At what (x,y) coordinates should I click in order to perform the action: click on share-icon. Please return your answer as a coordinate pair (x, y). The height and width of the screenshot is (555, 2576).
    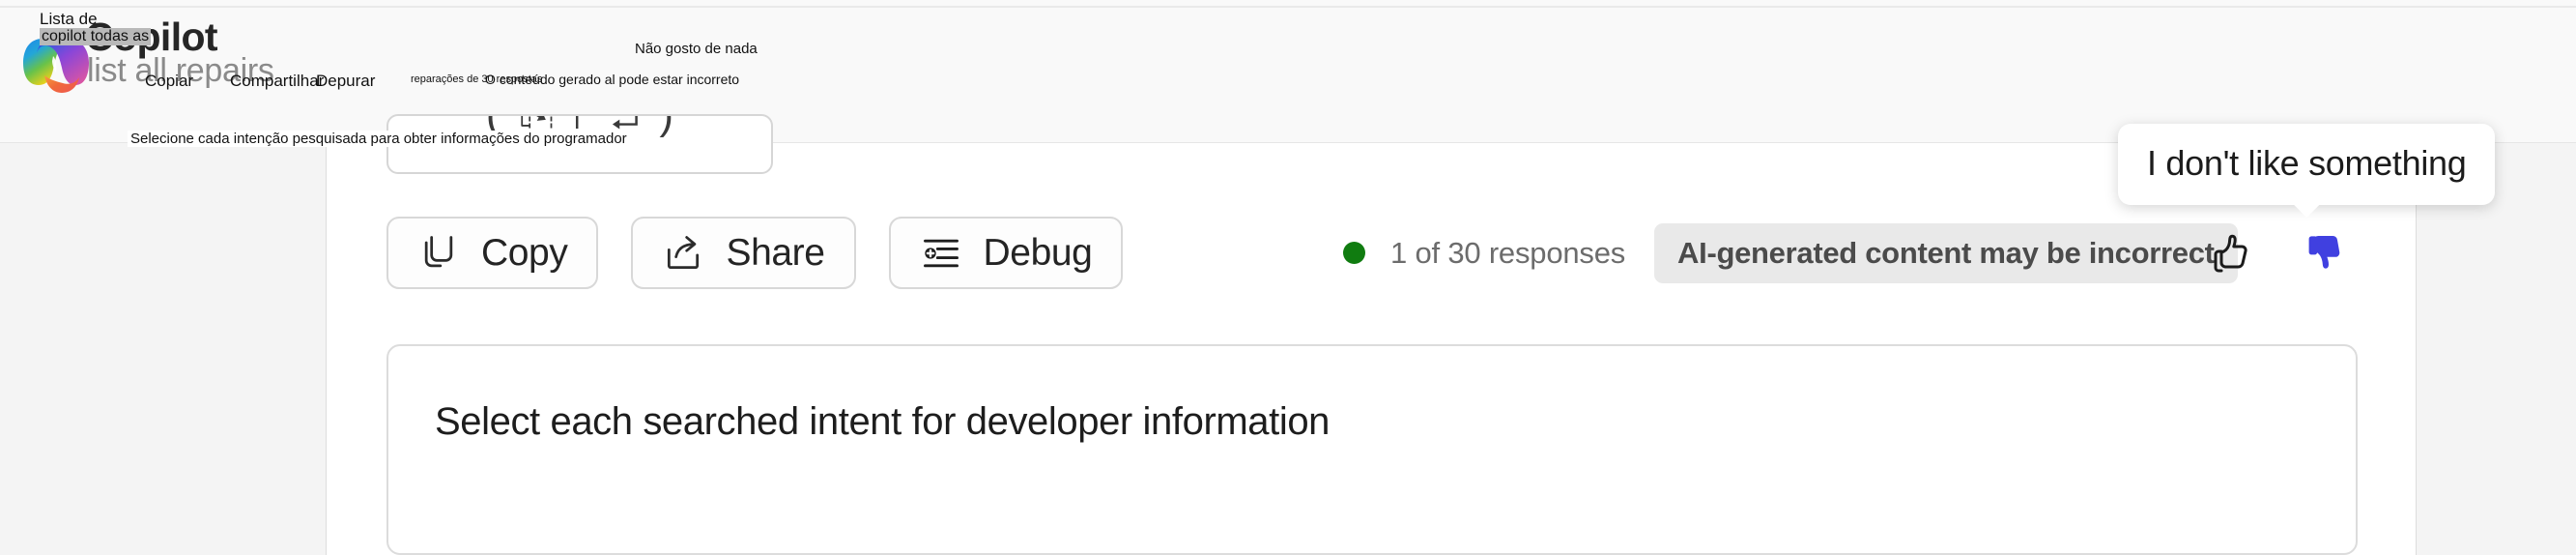
    Looking at the image, I should click on (683, 254).